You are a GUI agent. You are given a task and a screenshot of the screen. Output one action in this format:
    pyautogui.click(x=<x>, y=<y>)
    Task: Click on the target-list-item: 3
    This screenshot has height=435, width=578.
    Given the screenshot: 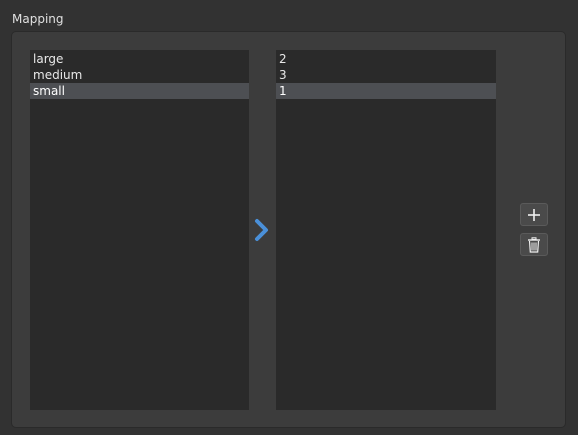 What is the action you would take?
    pyautogui.click(x=386, y=75)
    